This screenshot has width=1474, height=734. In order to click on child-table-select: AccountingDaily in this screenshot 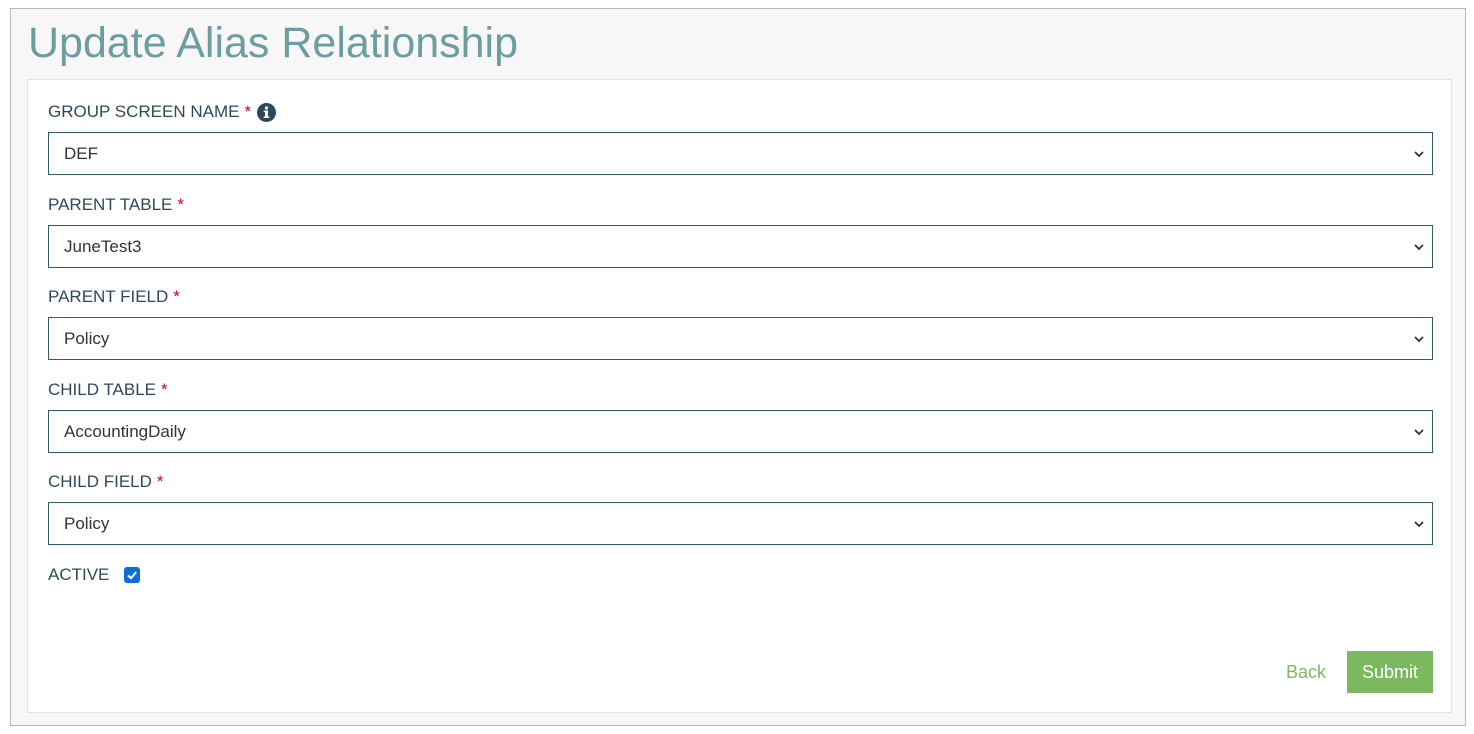, I will do `click(740, 431)`.